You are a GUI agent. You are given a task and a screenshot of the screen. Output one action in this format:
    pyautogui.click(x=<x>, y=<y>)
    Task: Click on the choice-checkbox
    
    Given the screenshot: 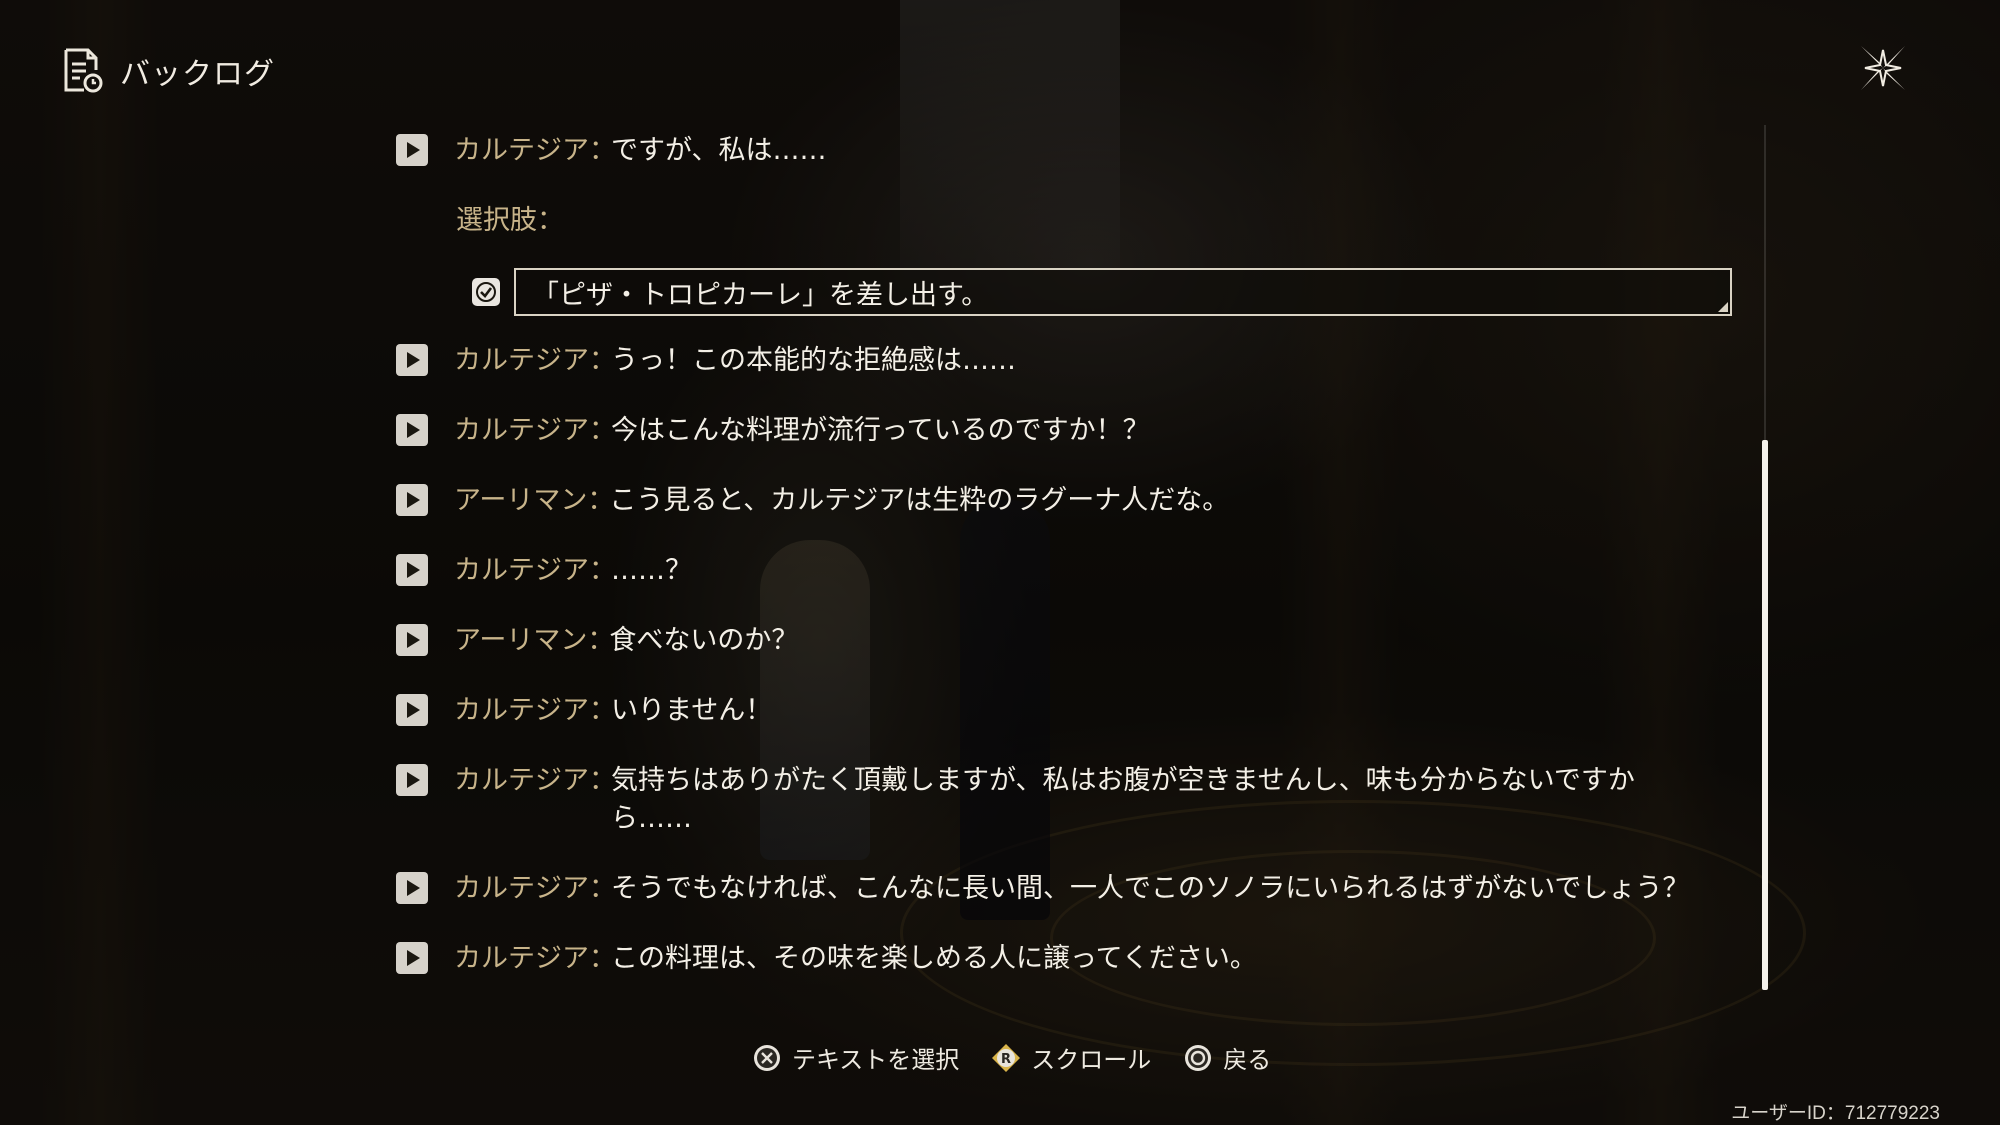 What is the action you would take?
    pyautogui.click(x=486, y=292)
    